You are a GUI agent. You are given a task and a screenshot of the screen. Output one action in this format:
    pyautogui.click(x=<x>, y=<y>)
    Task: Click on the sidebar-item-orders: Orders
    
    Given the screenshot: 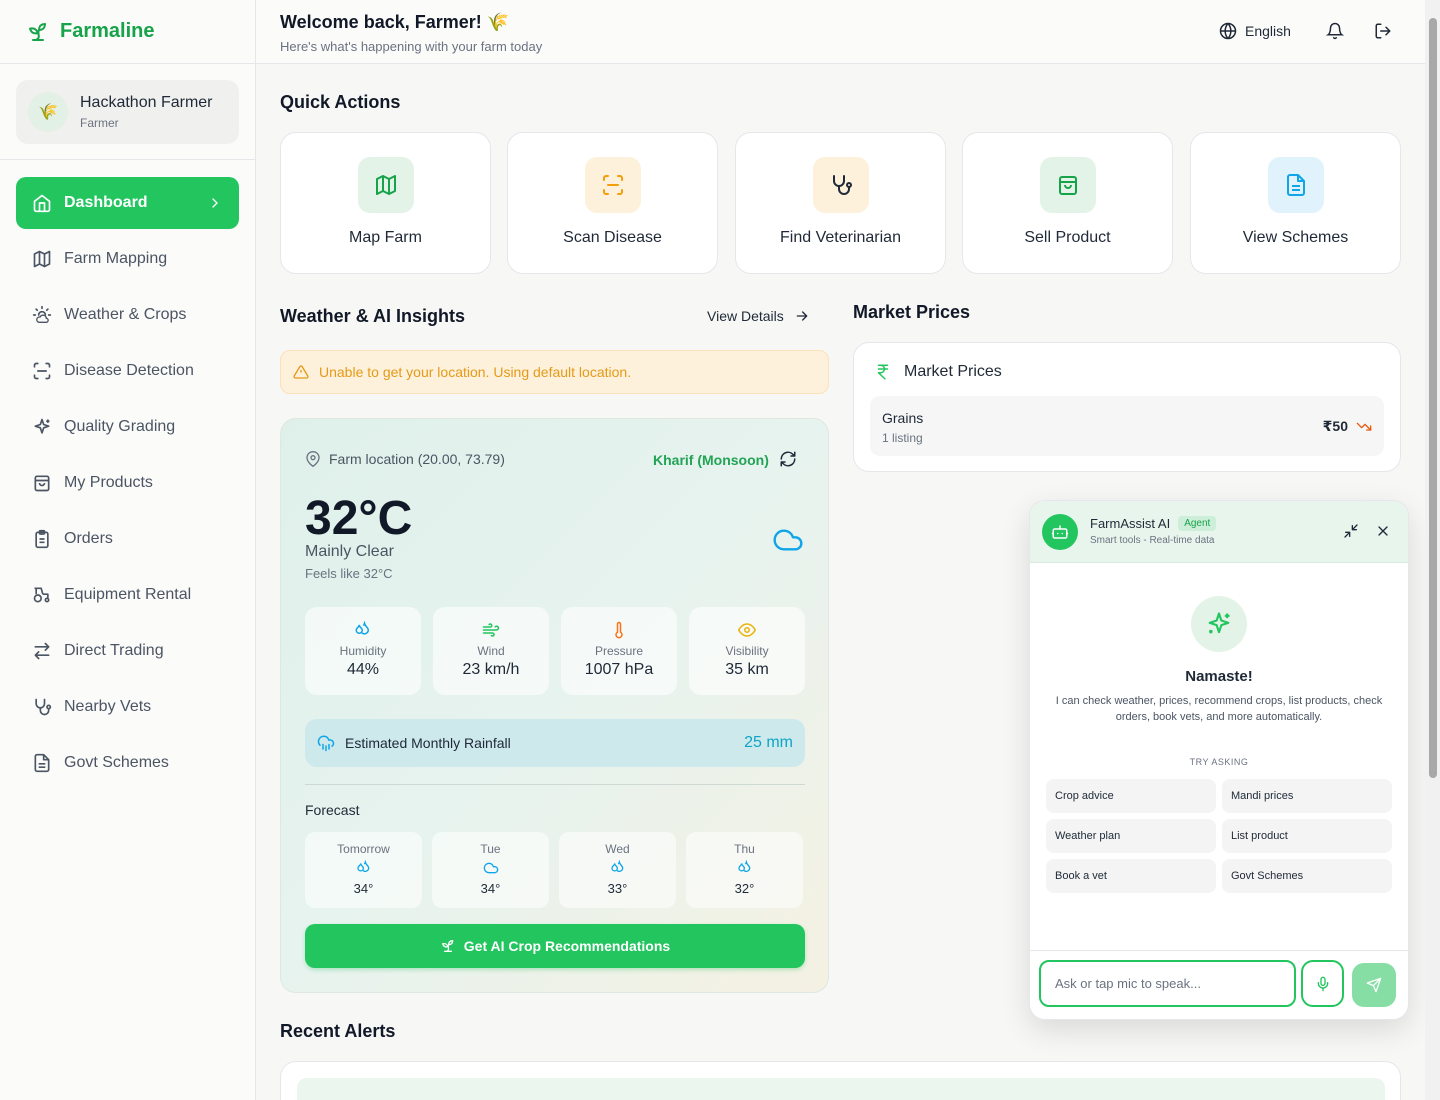 What is the action you would take?
    pyautogui.click(x=127, y=539)
    